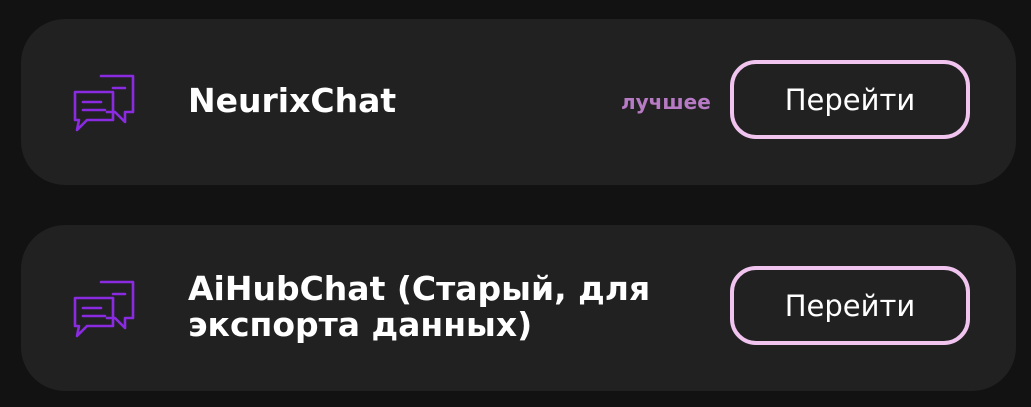 Image resolution: width=1031 pixels, height=407 pixels. I want to click on best-badge: лучшее, so click(666, 102).